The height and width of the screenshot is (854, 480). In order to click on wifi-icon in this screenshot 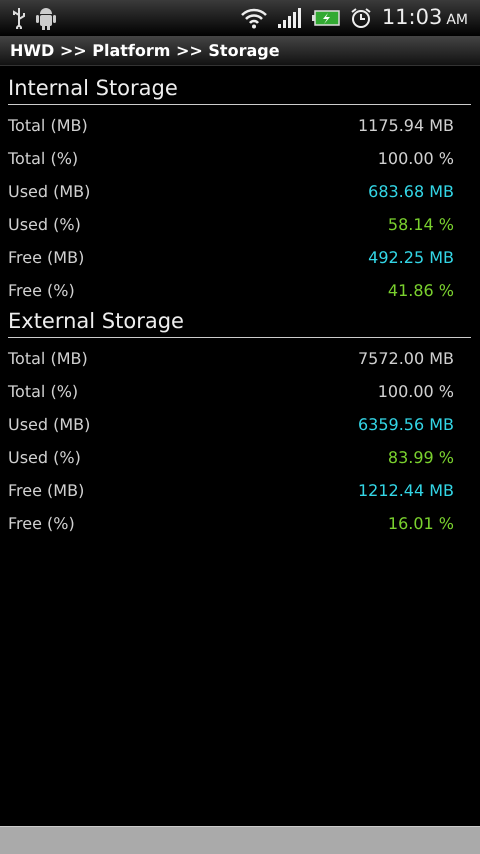, I will do `click(254, 18)`.